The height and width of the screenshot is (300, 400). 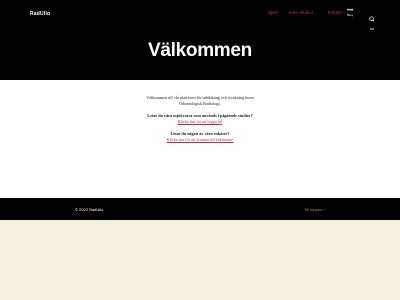 I want to click on chevron-down-icon: ⌄, so click(x=316, y=12).